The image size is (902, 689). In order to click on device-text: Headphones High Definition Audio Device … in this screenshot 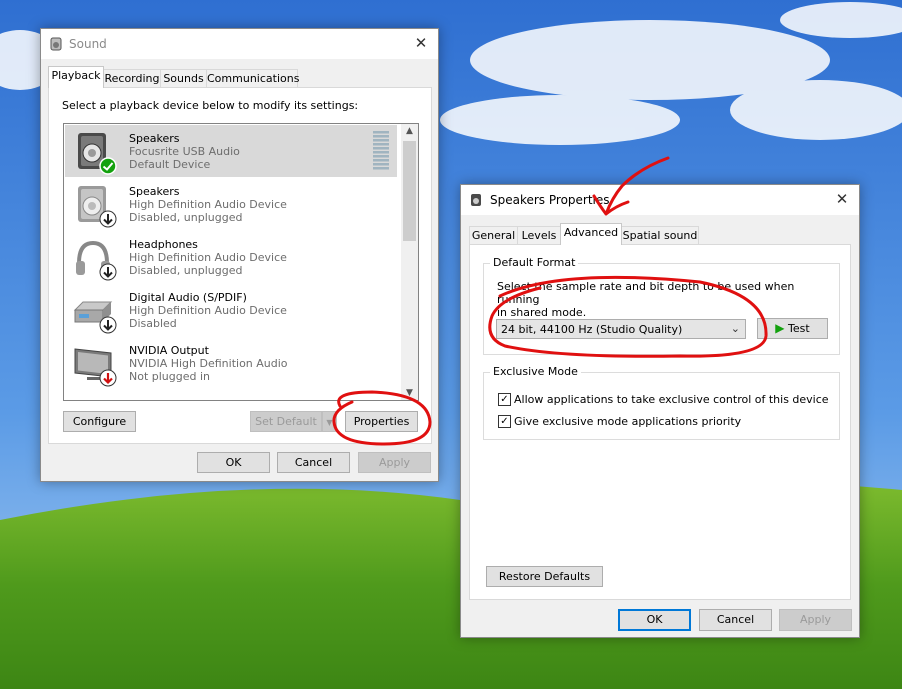, I will do `click(208, 257)`.